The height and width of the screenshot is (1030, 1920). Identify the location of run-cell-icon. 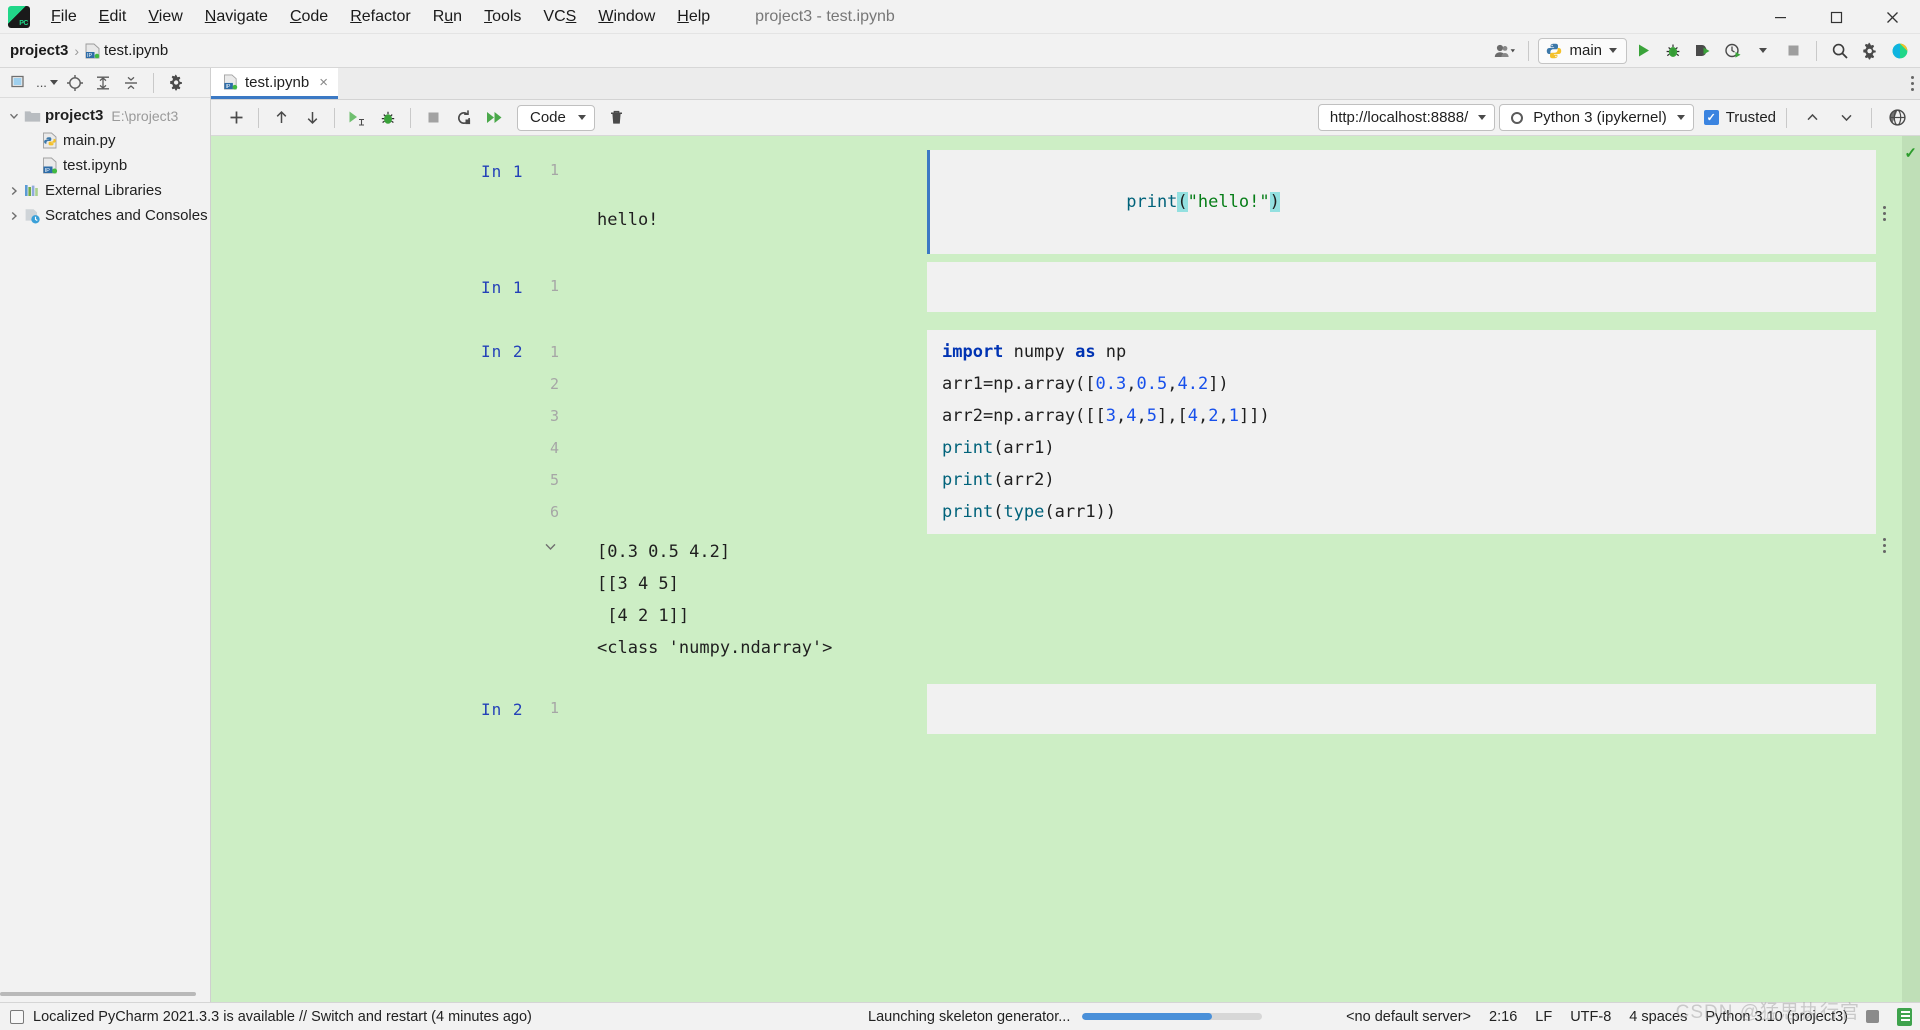
(357, 118).